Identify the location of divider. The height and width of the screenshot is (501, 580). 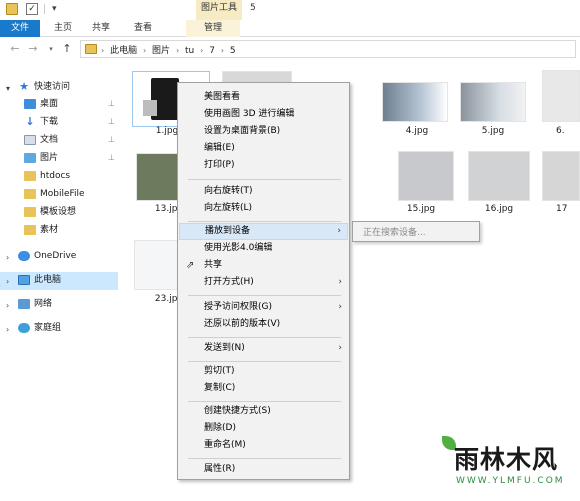
(44, 9).